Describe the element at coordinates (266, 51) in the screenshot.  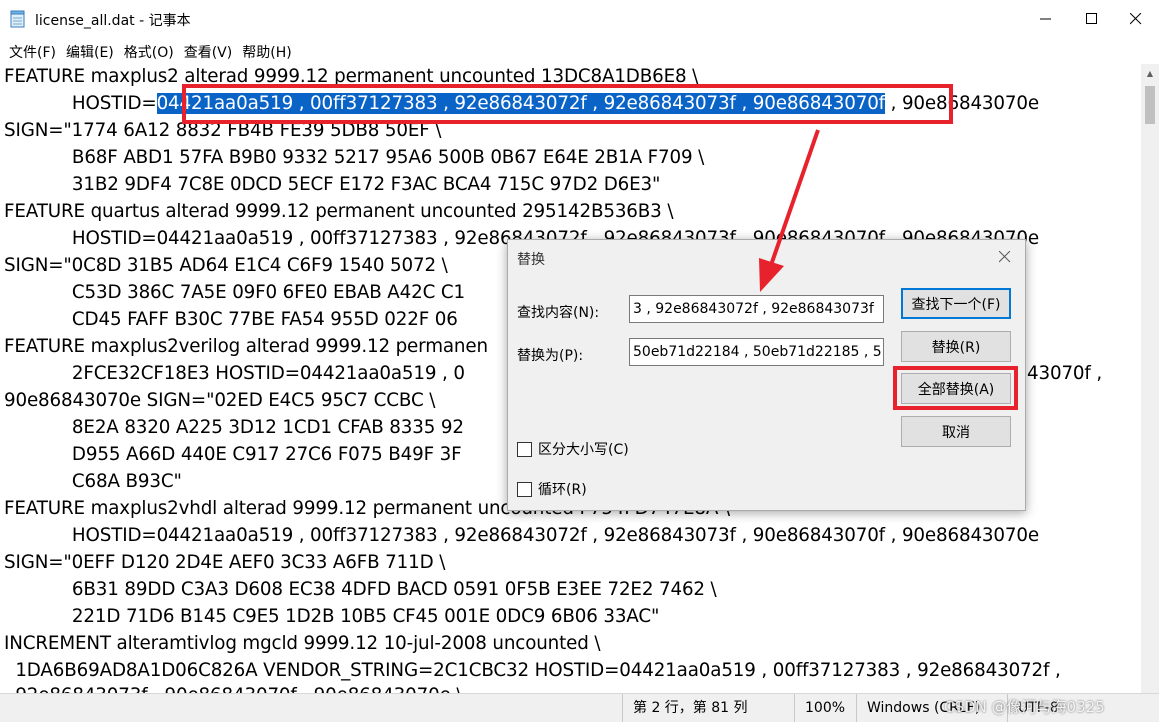
I see `menu-help: 帮助(H)` at that location.